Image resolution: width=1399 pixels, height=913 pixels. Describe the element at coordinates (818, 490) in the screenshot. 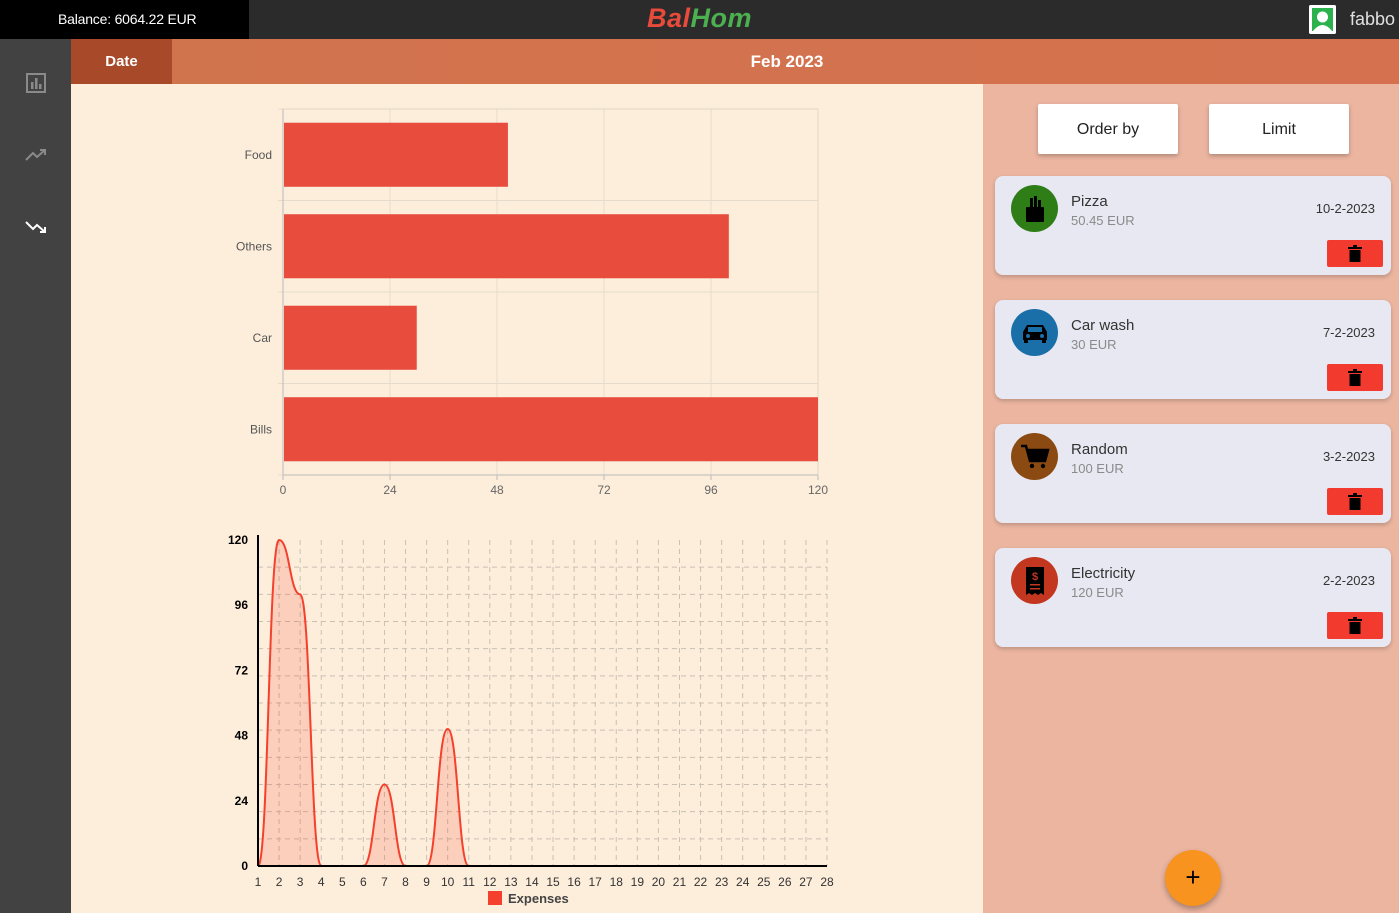

I see `x-tick-label: 120` at that location.